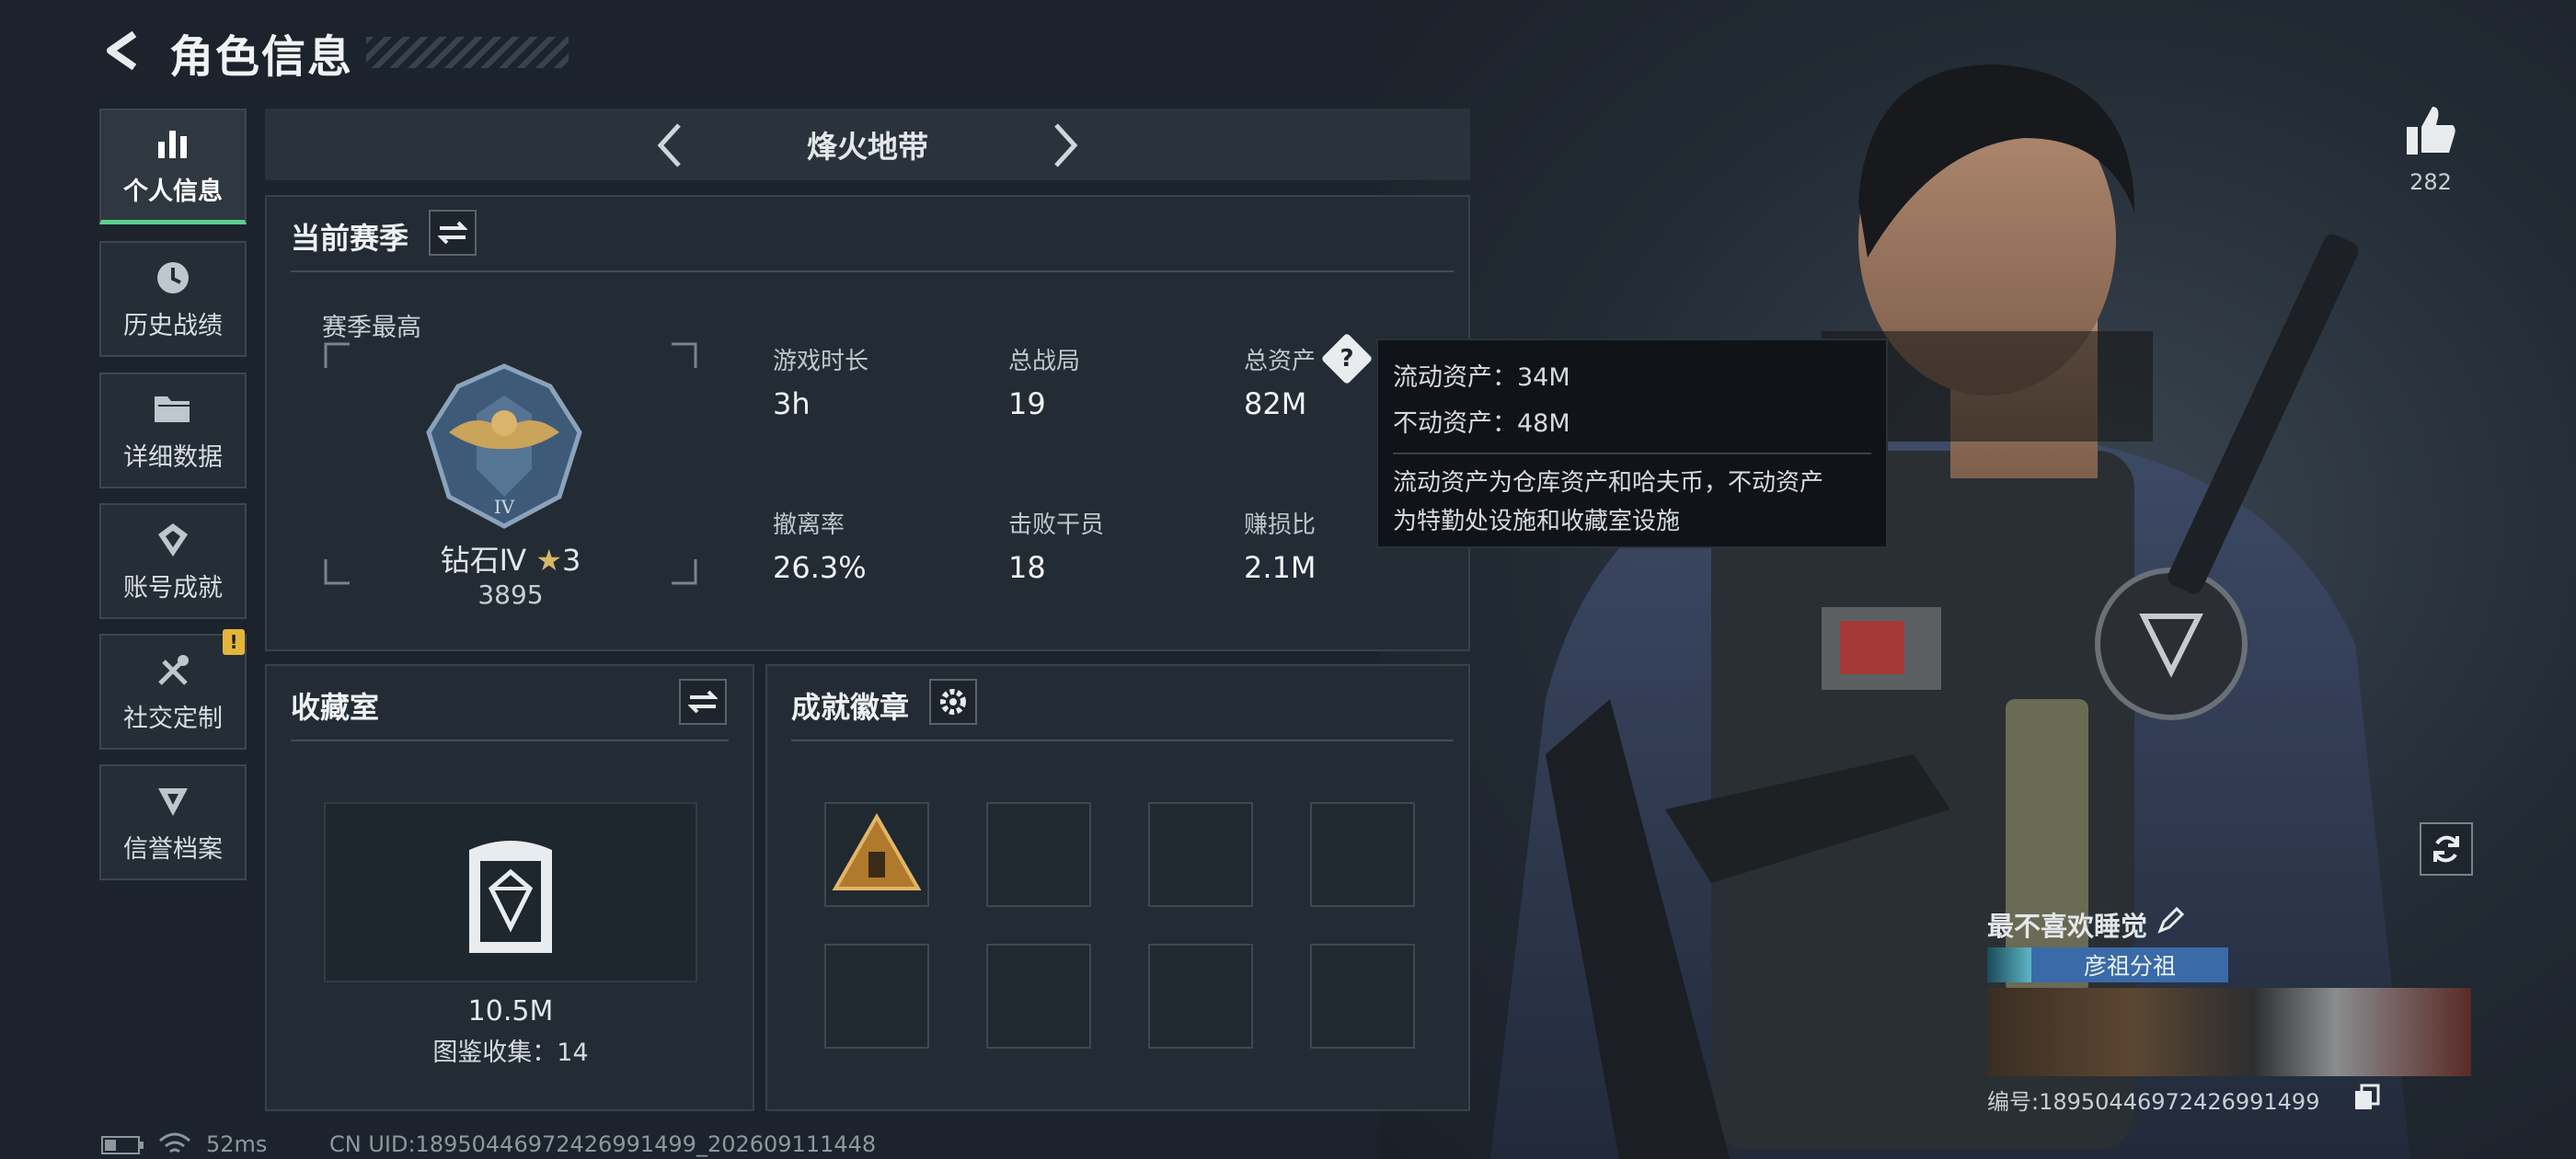 The image size is (2576, 1159). What do you see at coordinates (1280, 567) in the screenshot?
I see `stat-value-profit-ratio: 2.1M` at bounding box center [1280, 567].